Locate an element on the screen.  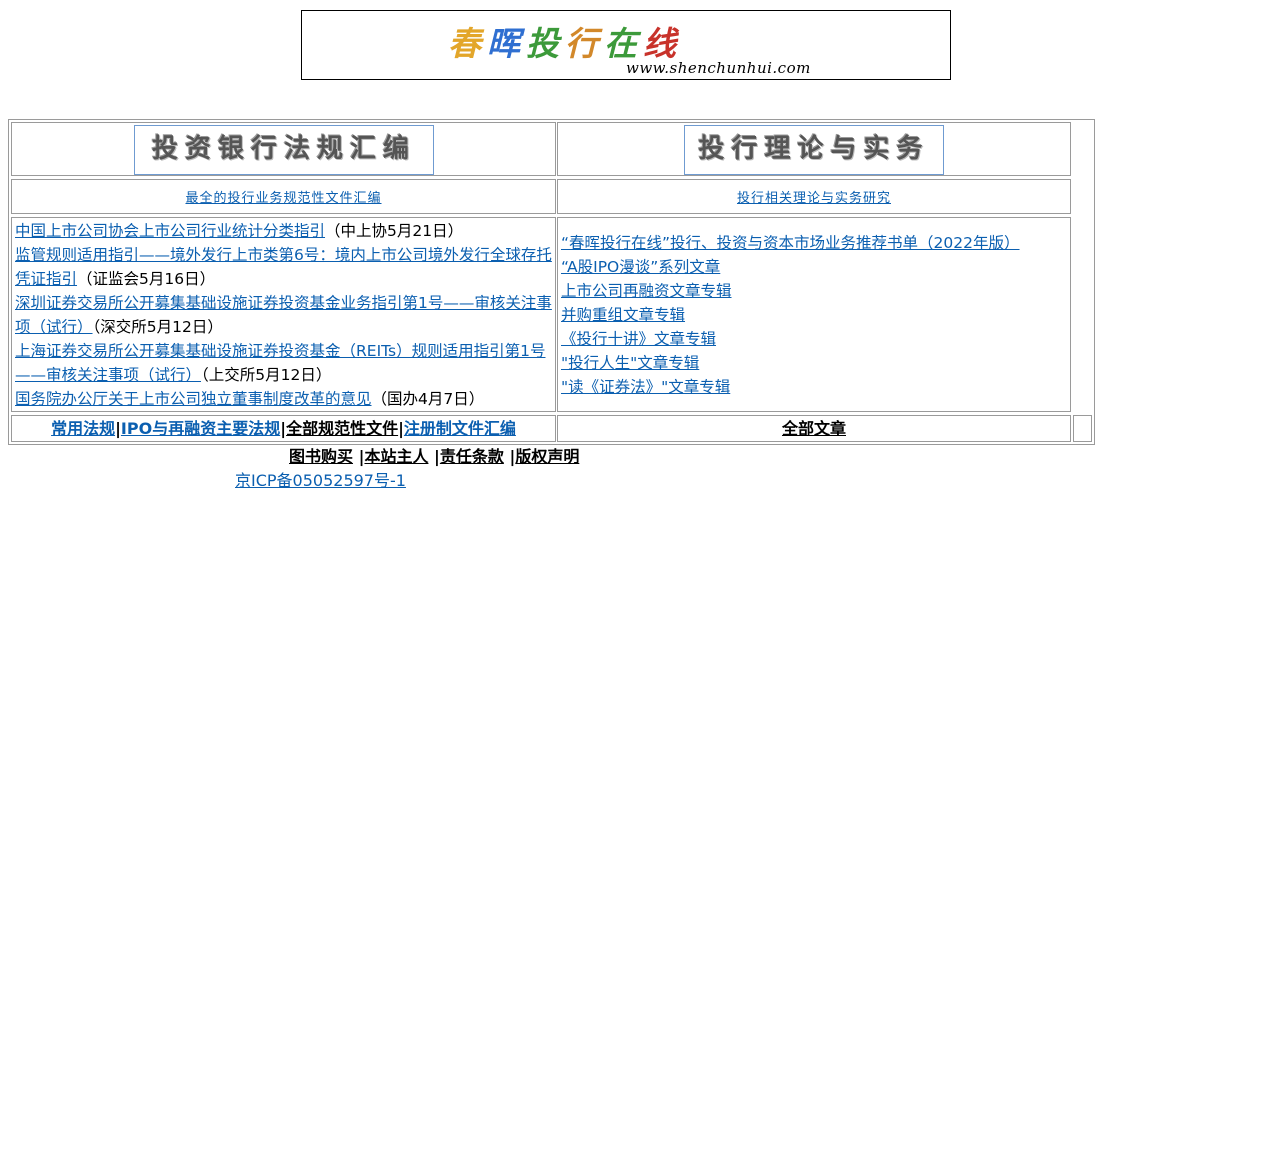
list-item: 国务院办公厅关于上市公司独立董事制度改革的意见（国办4月7日） is located at coordinates (284, 399).